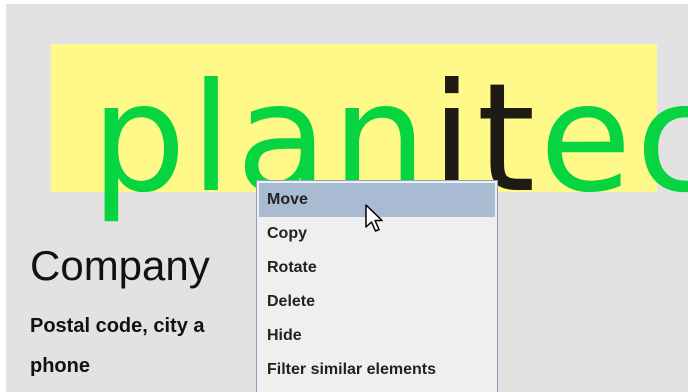 Image resolution: width=688 pixels, height=392 pixels. Describe the element at coordinates (120, 266) in the screenshot. I see `company-name-text: Company` at that location.